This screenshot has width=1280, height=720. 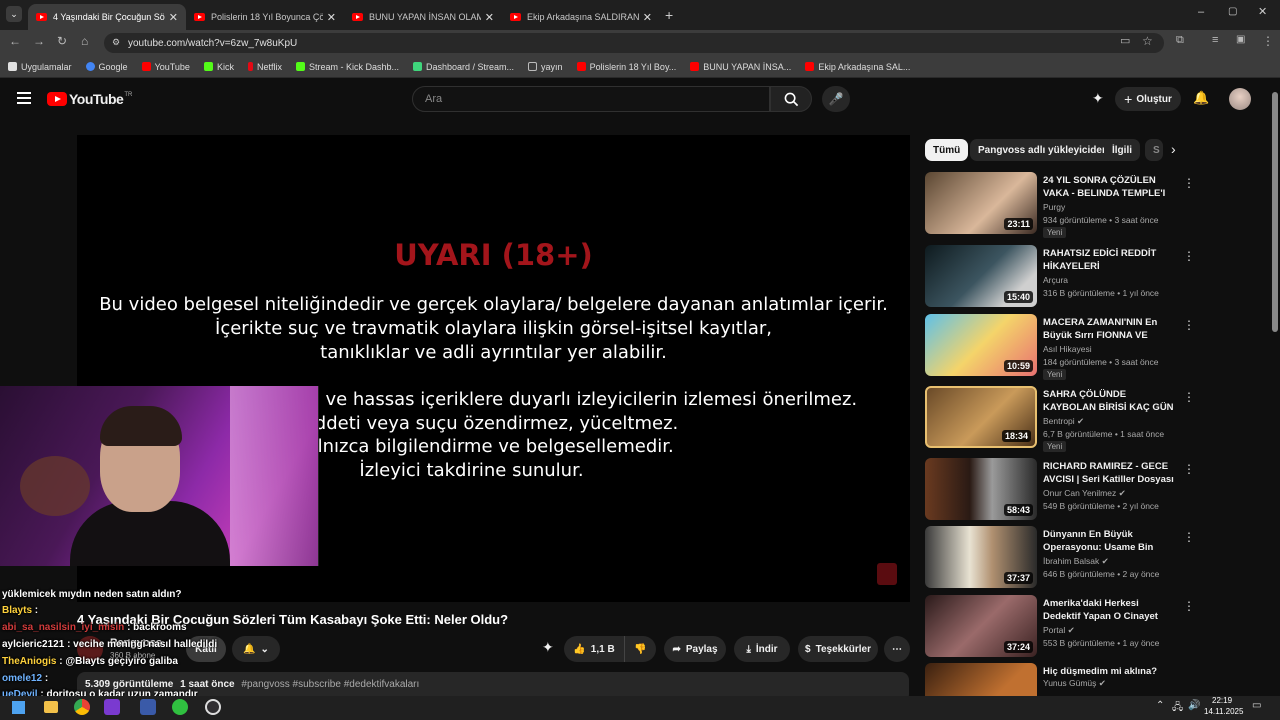 I want to click on dislike-button: 👎, so click(x=640, y=649).